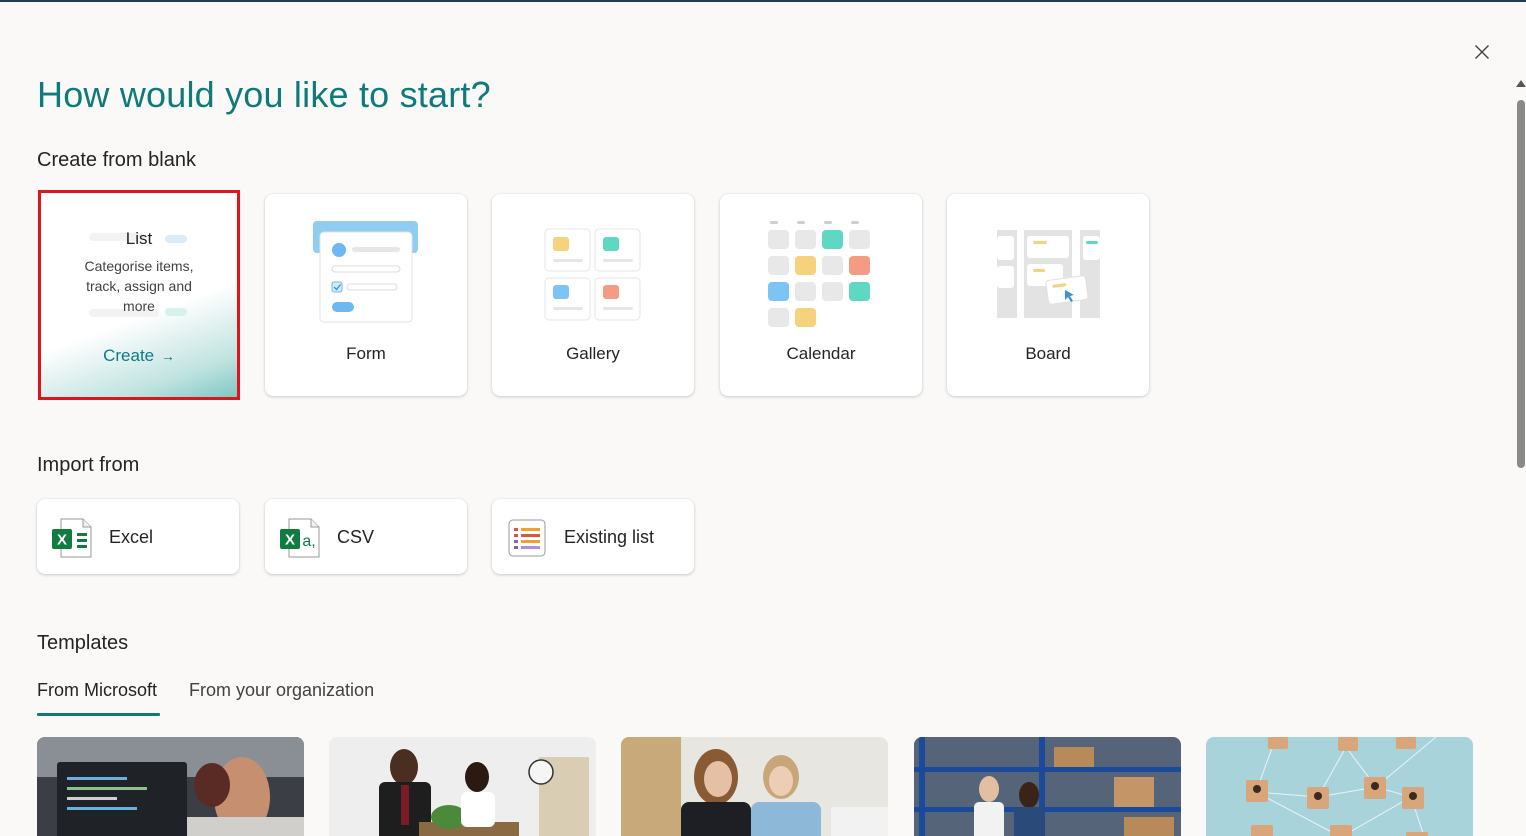  I want to click on import-excel-button: X Excel, so click(138, 536).